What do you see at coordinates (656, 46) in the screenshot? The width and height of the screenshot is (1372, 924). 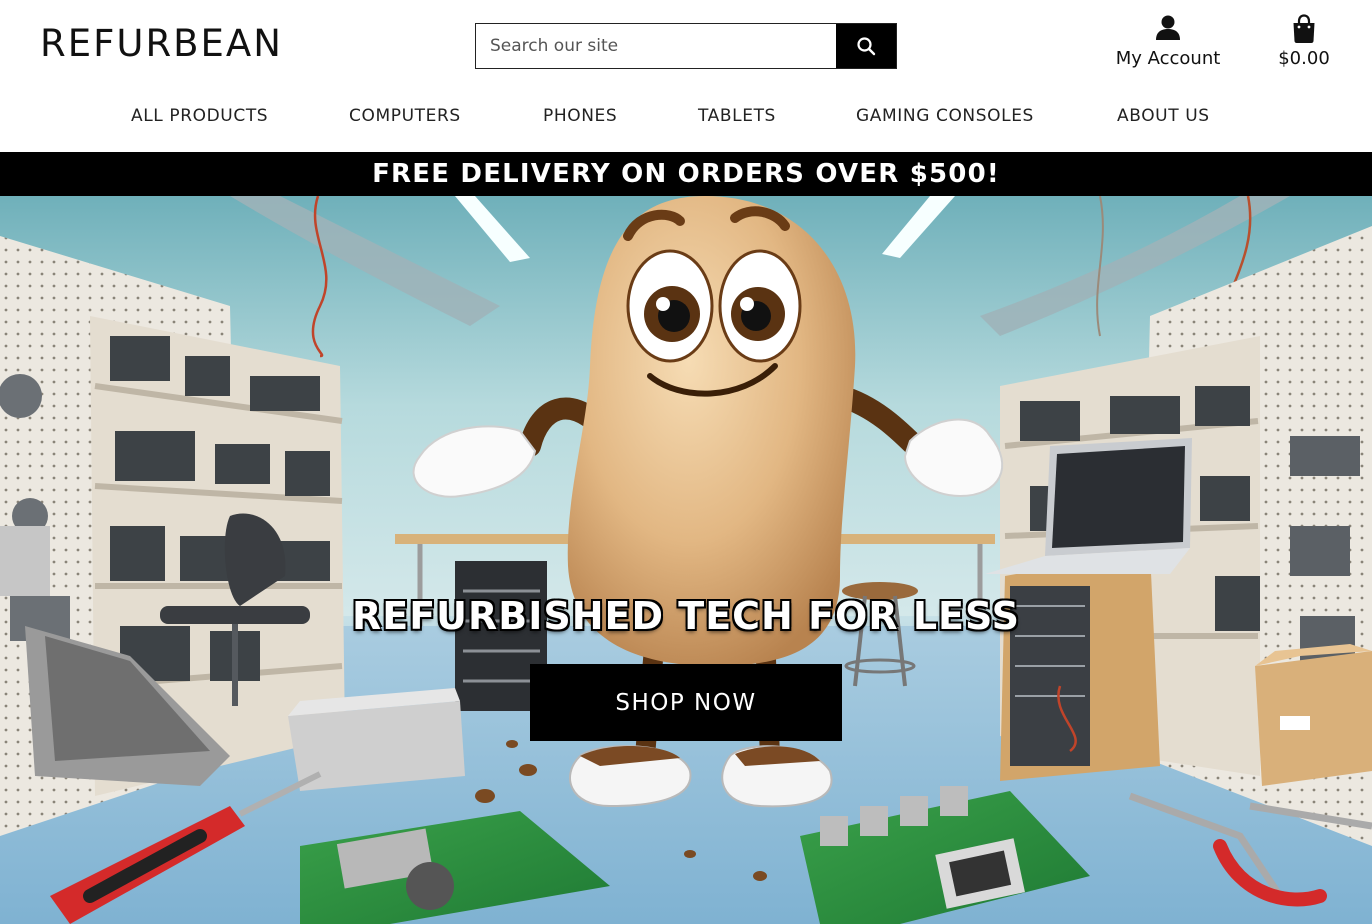 I see `search-input` at bounding box center [656, 46].